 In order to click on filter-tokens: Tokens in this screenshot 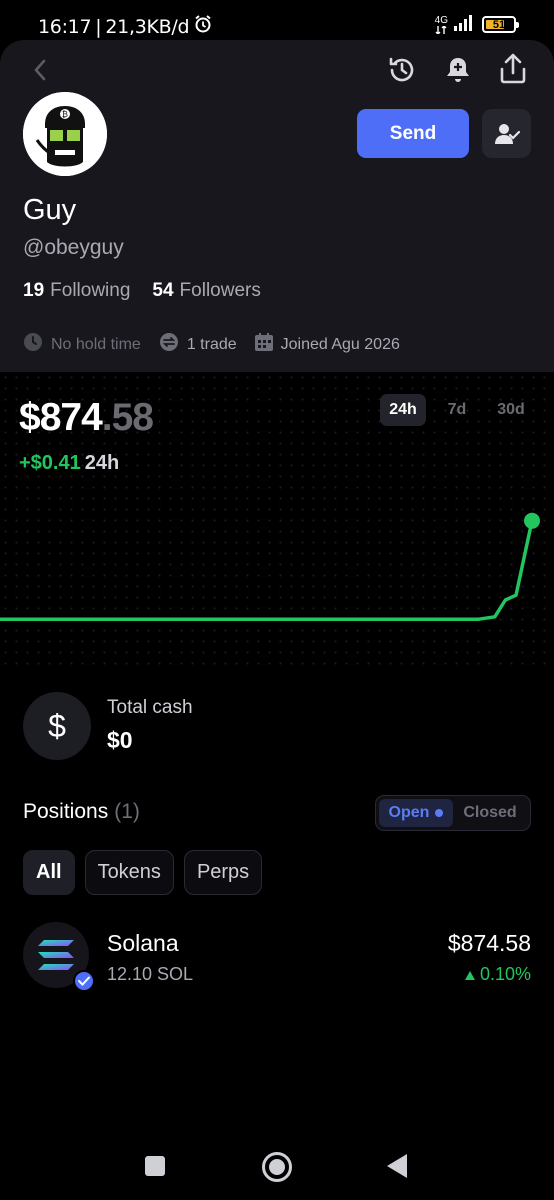, I will do `click(129, 872)`.